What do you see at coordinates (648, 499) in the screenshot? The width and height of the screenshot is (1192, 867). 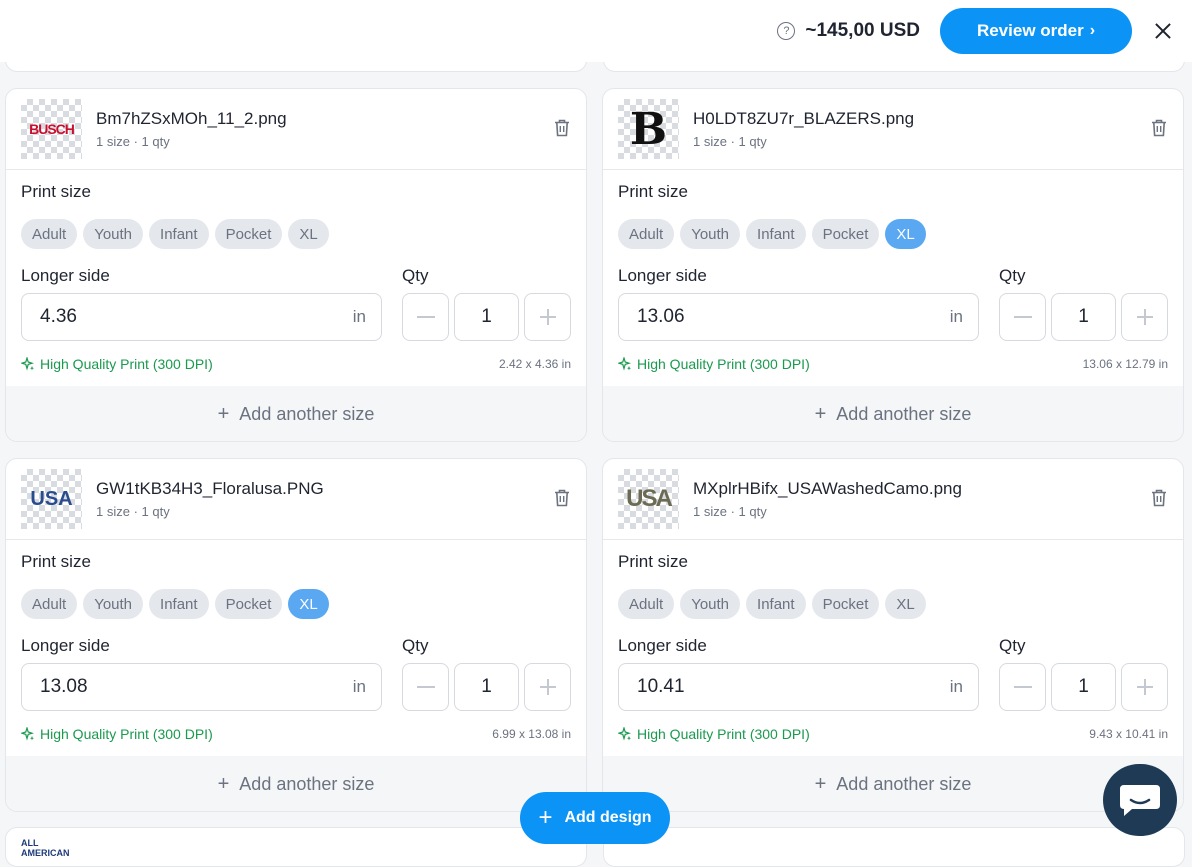 I see `design-thumbnail: USA` at bounding box center [648, 499].